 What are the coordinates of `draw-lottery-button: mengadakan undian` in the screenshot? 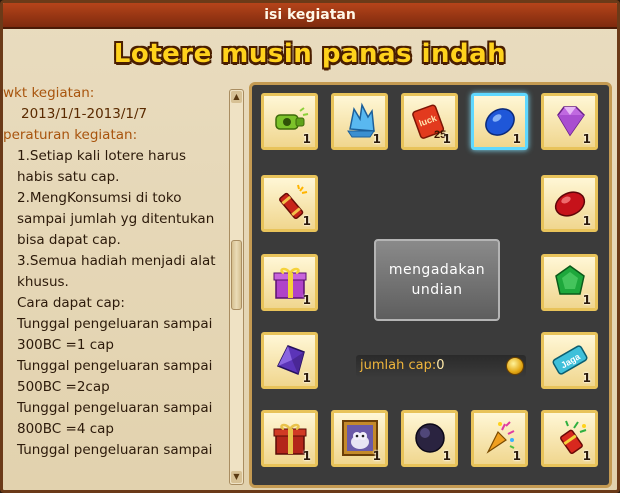 It's located at (437, 280).